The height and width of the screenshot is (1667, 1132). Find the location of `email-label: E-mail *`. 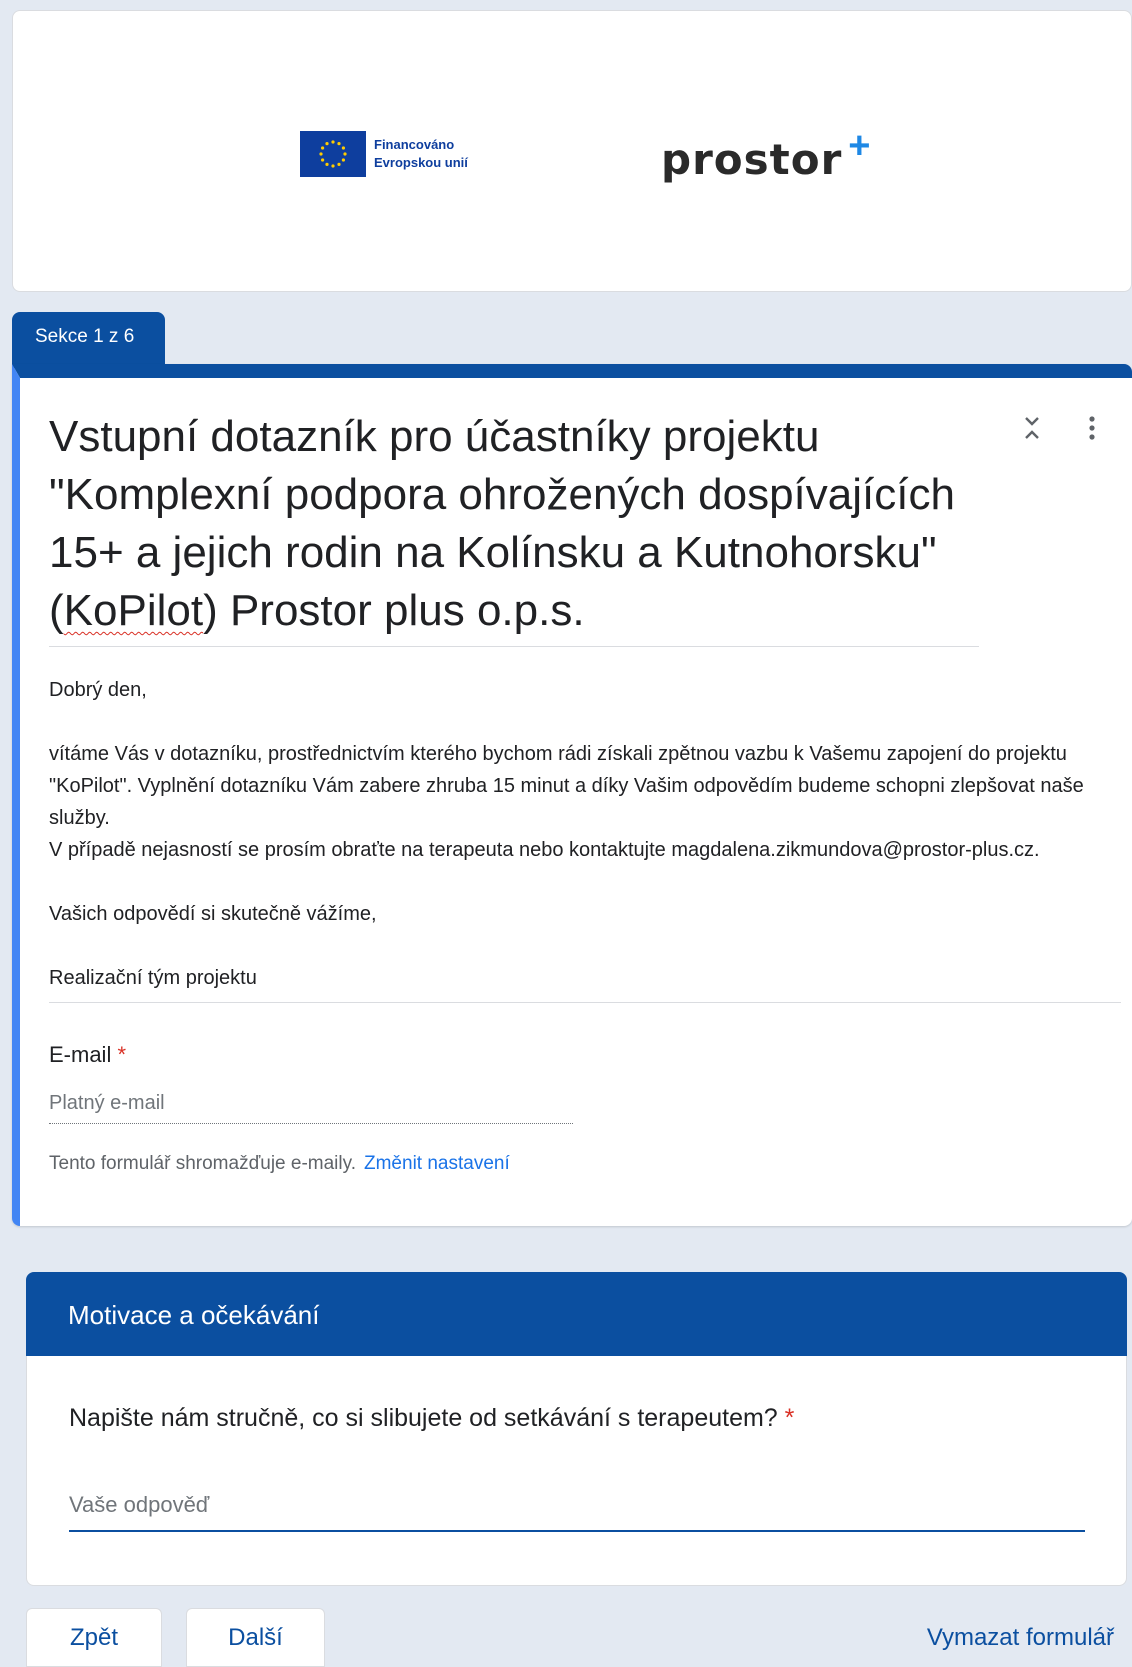

email-label: E-mail * is located at coordinates (87, 1055).